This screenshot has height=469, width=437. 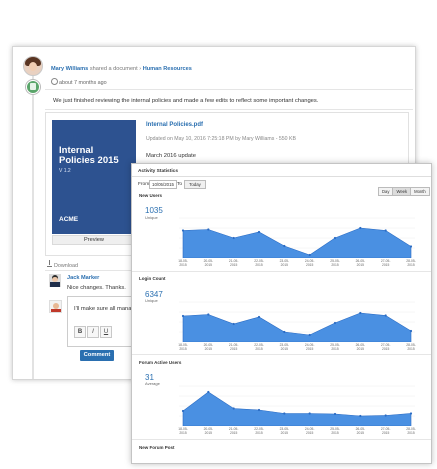 I want to click on cover-version: V 1.2, so click(x=65, y=171).